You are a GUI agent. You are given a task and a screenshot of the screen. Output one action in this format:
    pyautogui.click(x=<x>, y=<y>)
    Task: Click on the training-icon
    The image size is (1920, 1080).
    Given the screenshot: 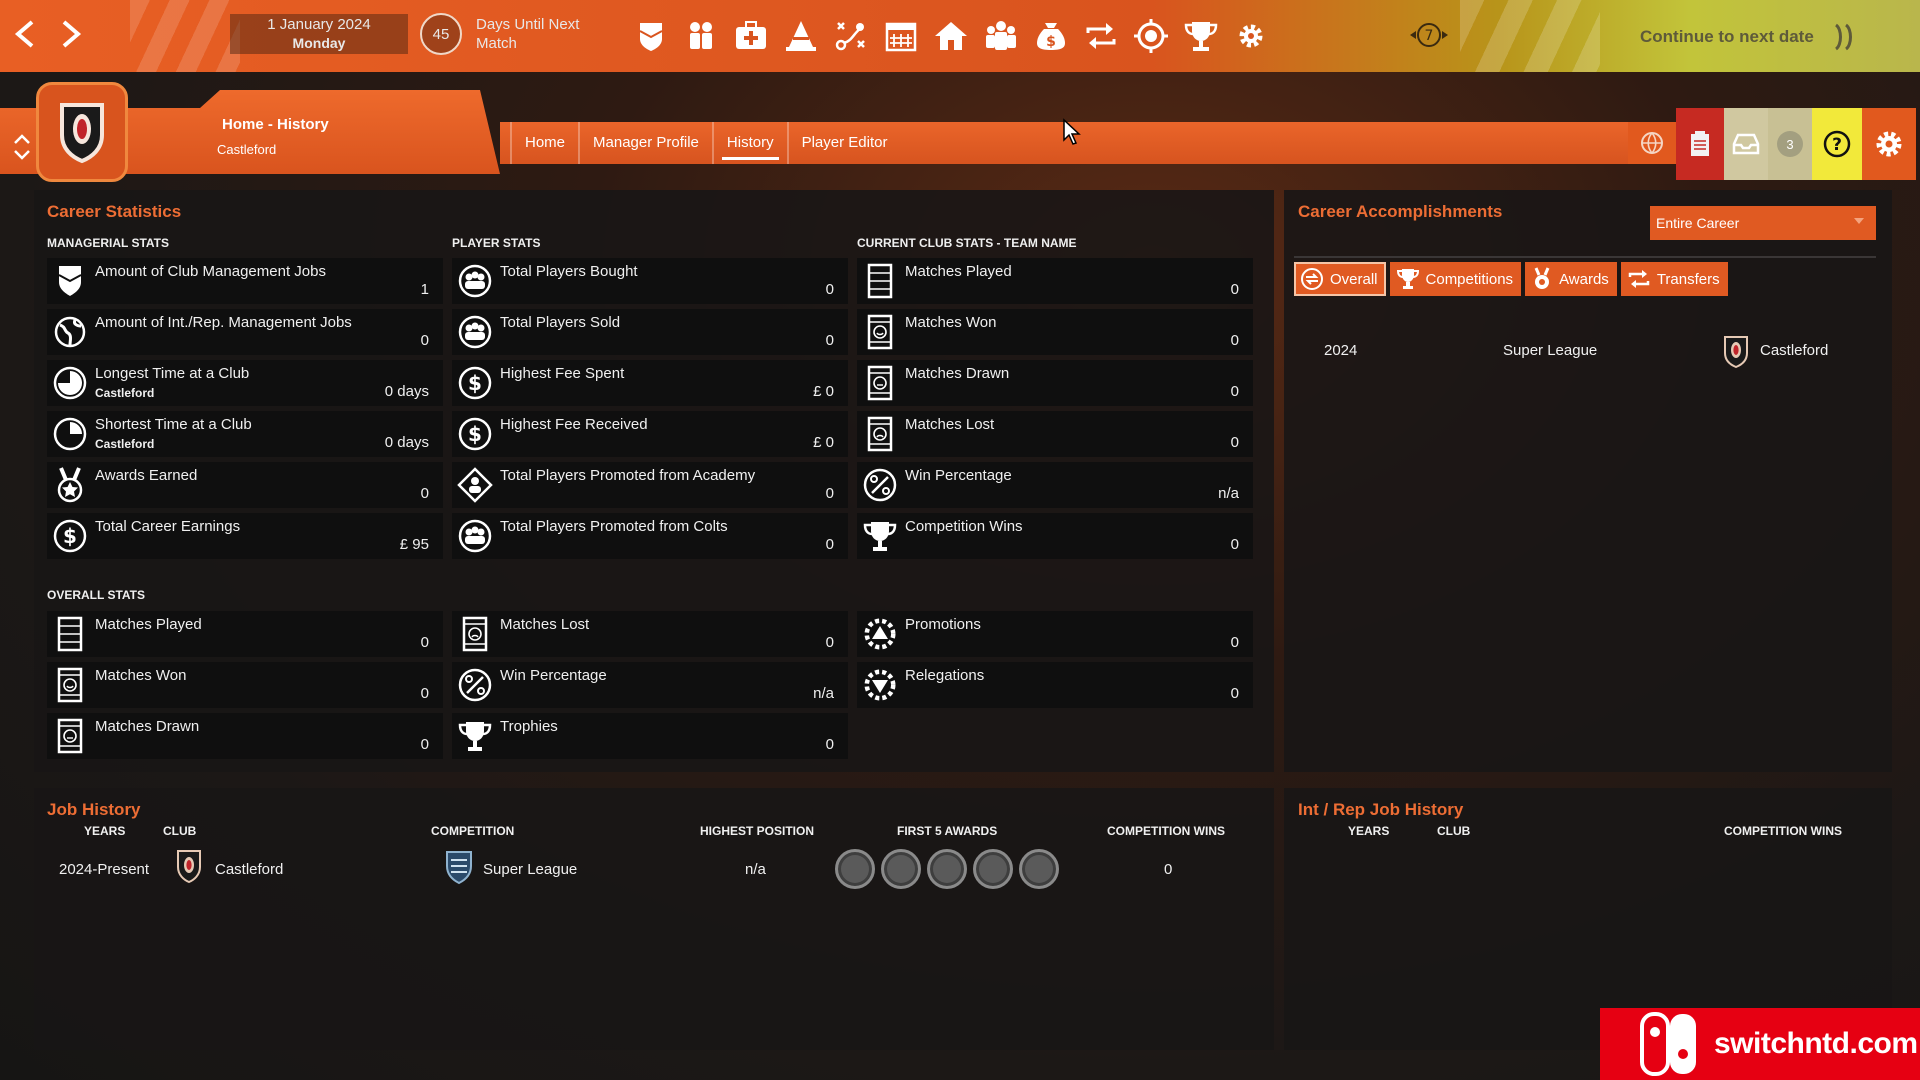 What is the action you would take?
    pyautogui.click(x=801, y=36)
    